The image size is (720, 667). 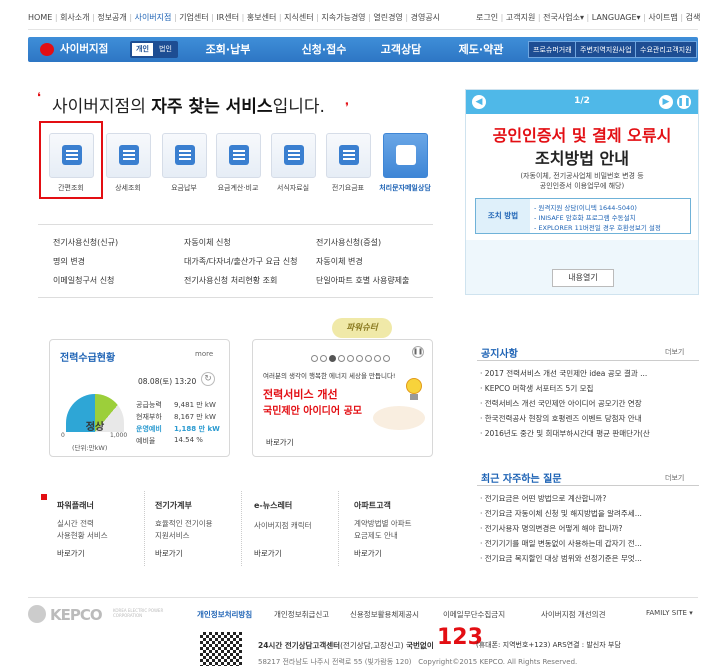 I want to click on notice-item: · 한국전력공사 현장의 호평렌즈 이벤트 당첨자 안내, so click(x=587, y=418).